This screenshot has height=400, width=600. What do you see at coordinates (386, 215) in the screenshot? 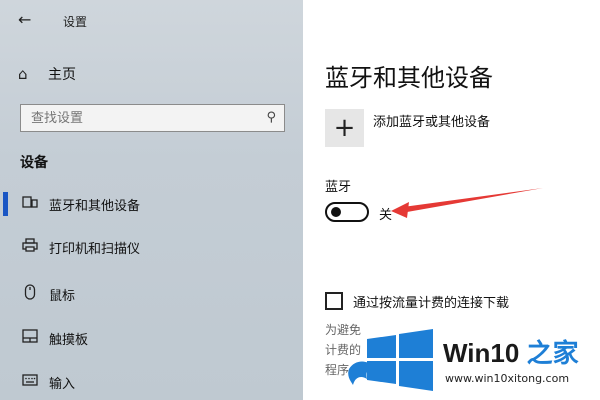
I see `bluetooth-state-text: 关` at bounding box center [386, 215].